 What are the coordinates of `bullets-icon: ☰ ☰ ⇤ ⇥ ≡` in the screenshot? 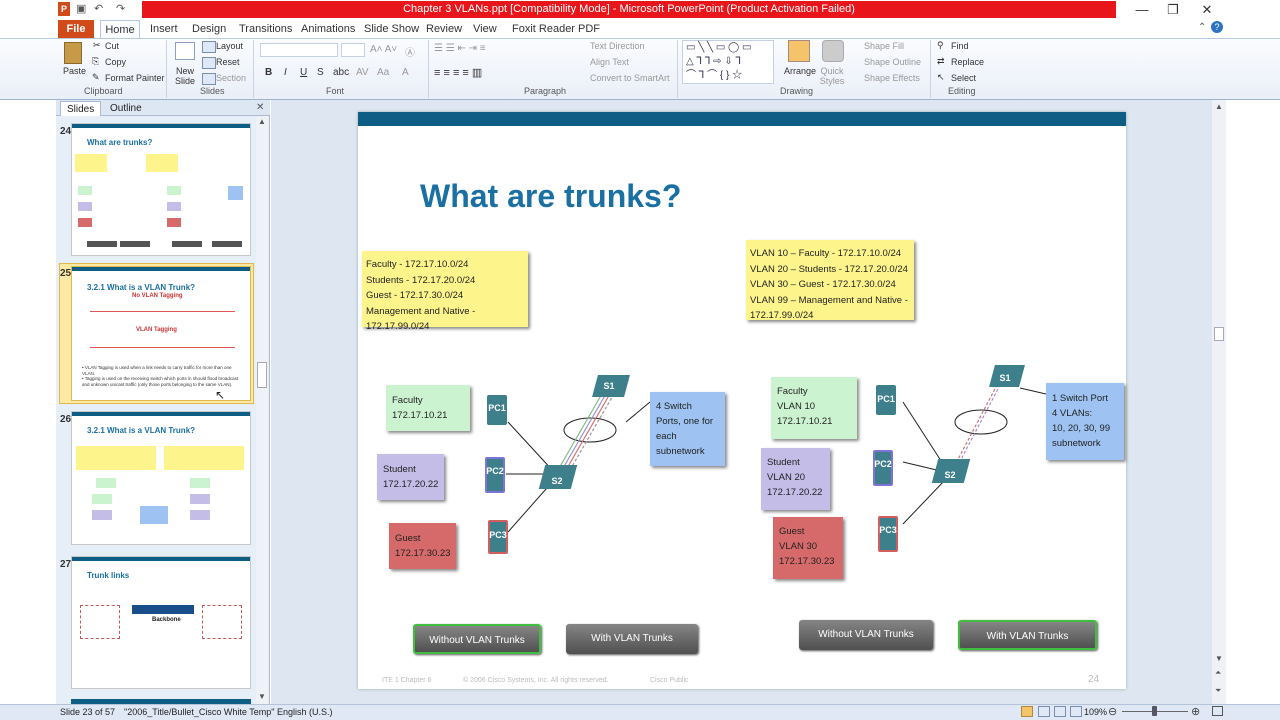 It's located at (460, 48).